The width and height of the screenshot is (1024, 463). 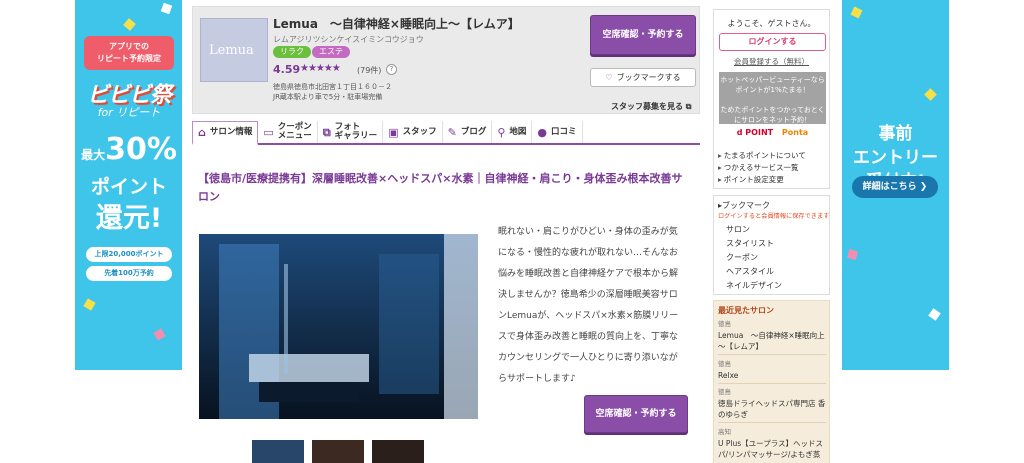 I want to click on bookmark-button: ♡ ブックマークする, so click(x=643, y=77).